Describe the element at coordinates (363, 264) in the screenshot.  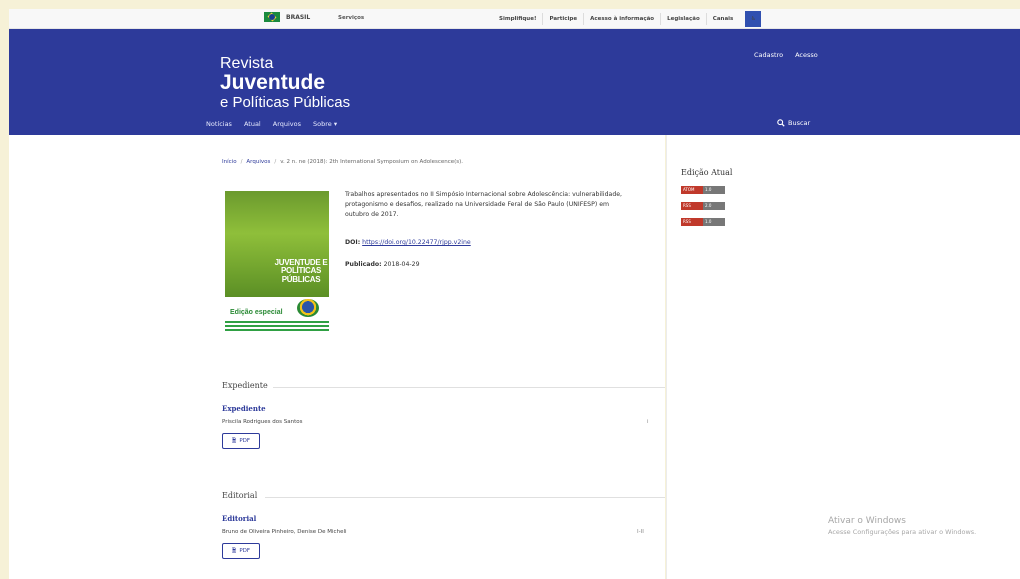
I see `published-label: Publicado:` at that location.